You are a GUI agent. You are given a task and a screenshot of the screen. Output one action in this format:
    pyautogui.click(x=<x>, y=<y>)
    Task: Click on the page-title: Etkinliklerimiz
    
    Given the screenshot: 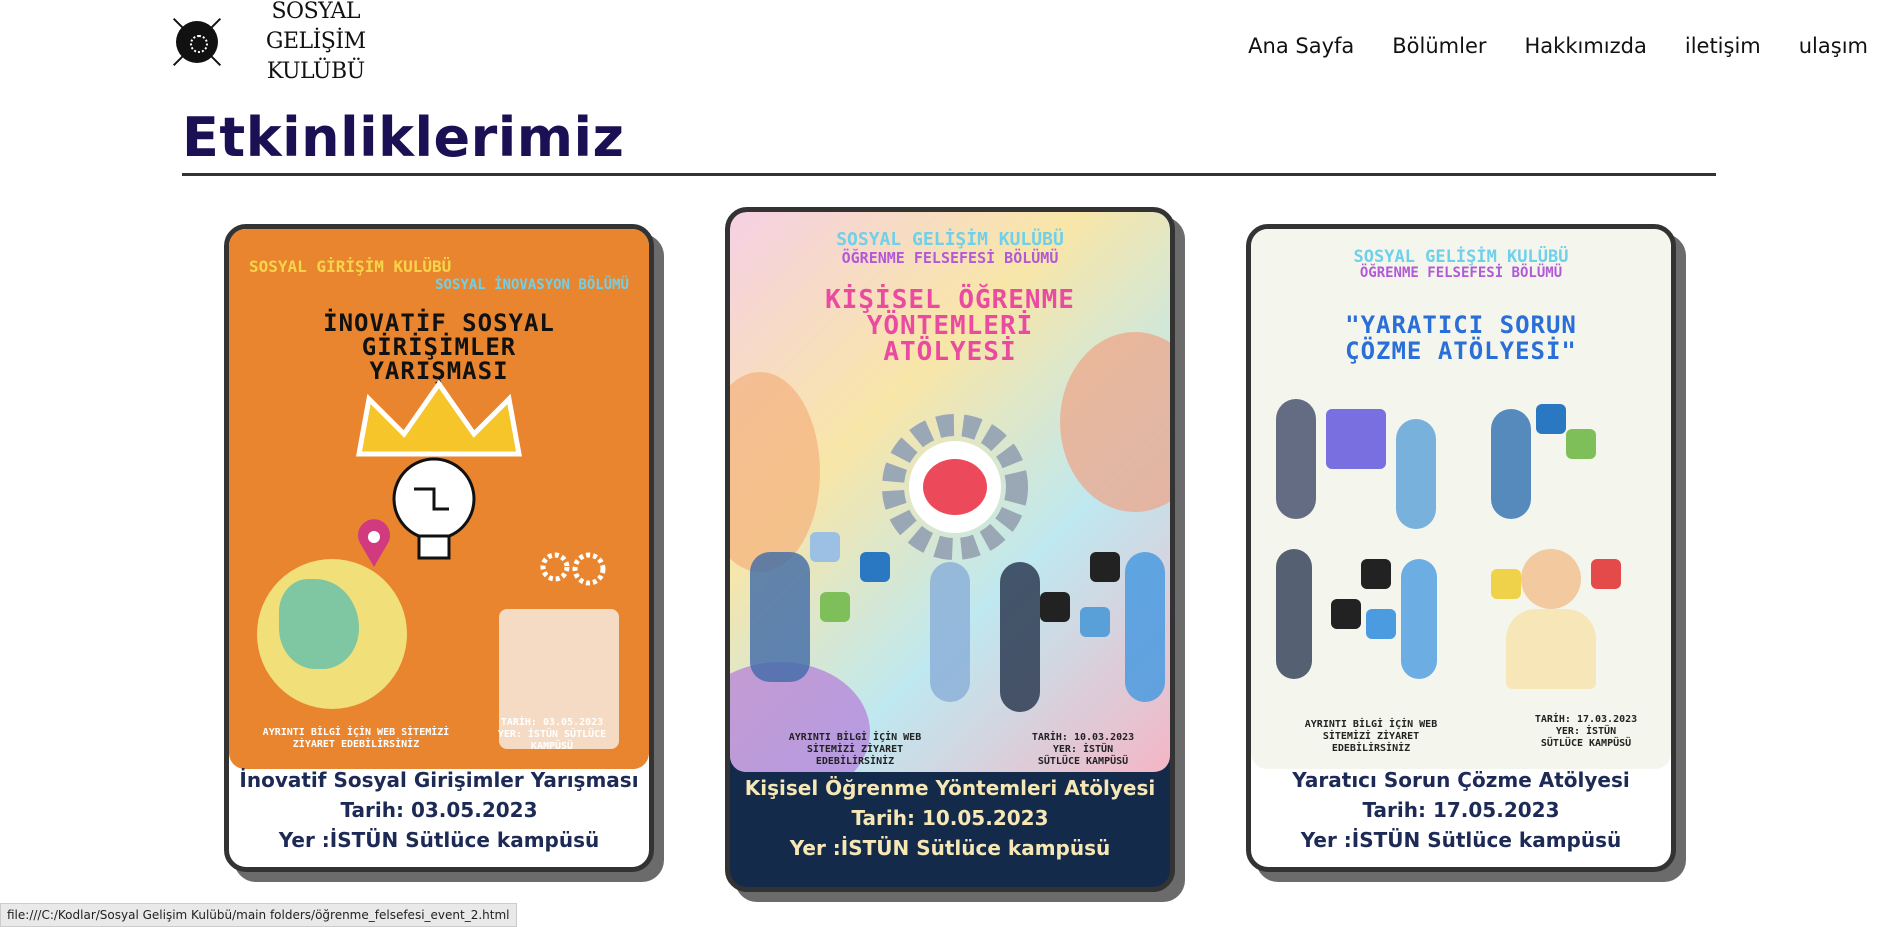 What is the action you would take?
    pyautogui.click(x=403, y=137)
    